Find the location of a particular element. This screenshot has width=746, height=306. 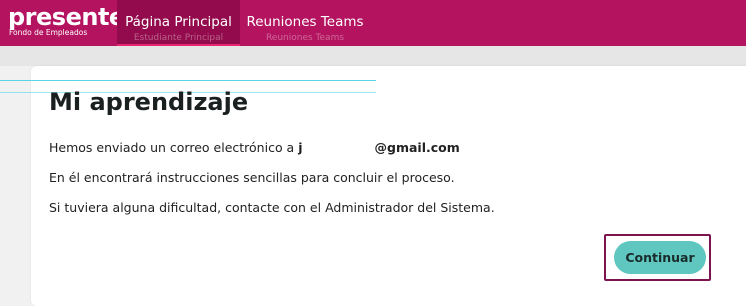

nav-tab-label: Reuniones Teams is located at coordinates (305, 22).